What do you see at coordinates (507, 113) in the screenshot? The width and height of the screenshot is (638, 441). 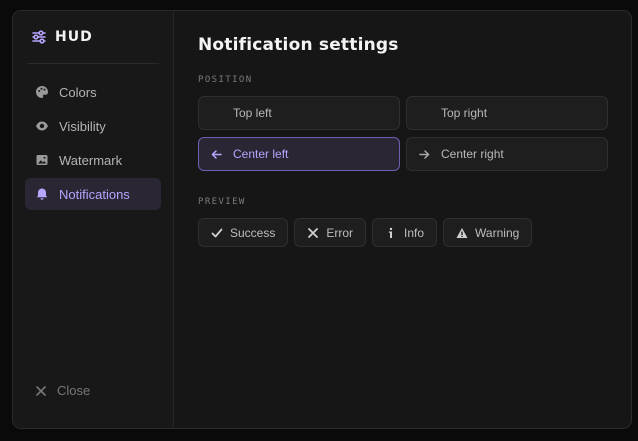 I see `position-top-right-button: Top right` at bounding box center [507, 113].